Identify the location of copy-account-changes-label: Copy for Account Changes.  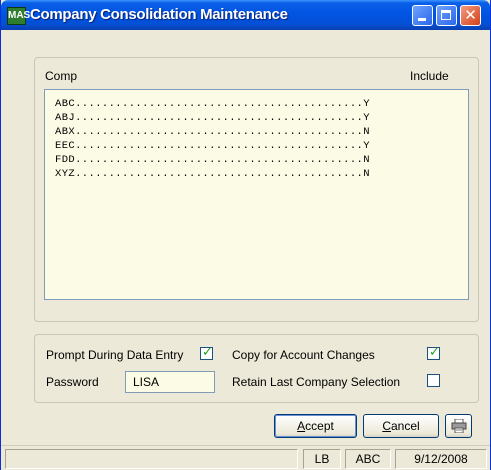
(303, 355).